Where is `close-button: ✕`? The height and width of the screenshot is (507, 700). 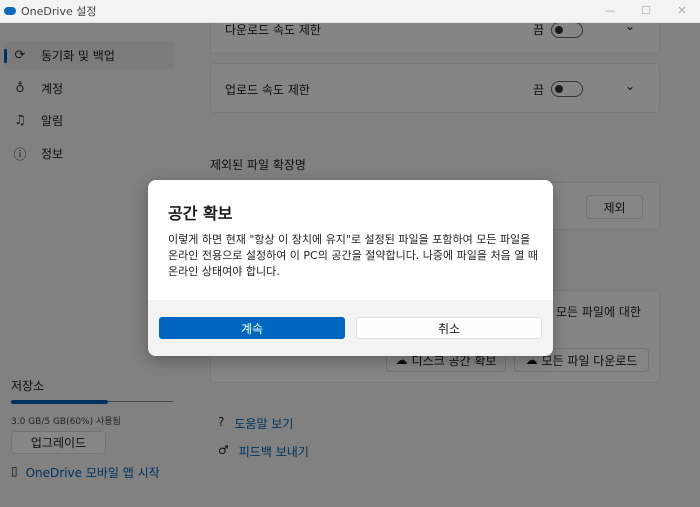 close-button: ✕ is located at coordinates (682, 11).